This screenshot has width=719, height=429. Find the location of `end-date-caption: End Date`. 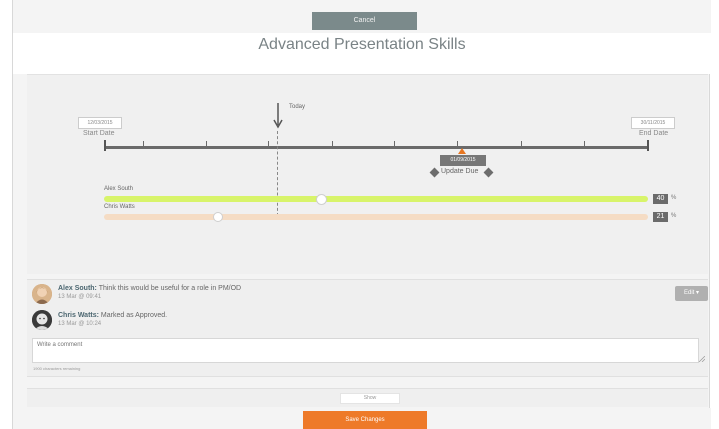

end-date-caption: End Date is located at coordinates (654, 133).